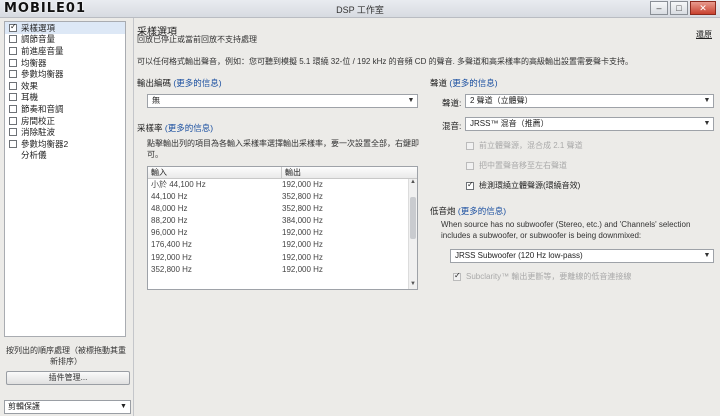 Image resolution: width=720 pixels, height=416 pixels. I want to click on table-row: 352,800 Hz 192,000 Hz, so click(282, 270).